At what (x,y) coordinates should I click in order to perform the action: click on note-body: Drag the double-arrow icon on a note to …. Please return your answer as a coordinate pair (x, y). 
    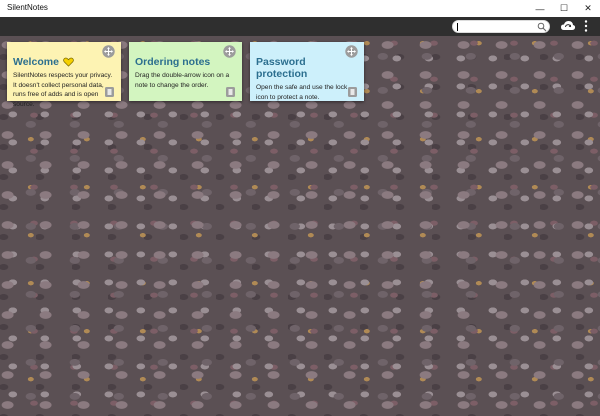
    Looking at the image, I should click on (182, 80).